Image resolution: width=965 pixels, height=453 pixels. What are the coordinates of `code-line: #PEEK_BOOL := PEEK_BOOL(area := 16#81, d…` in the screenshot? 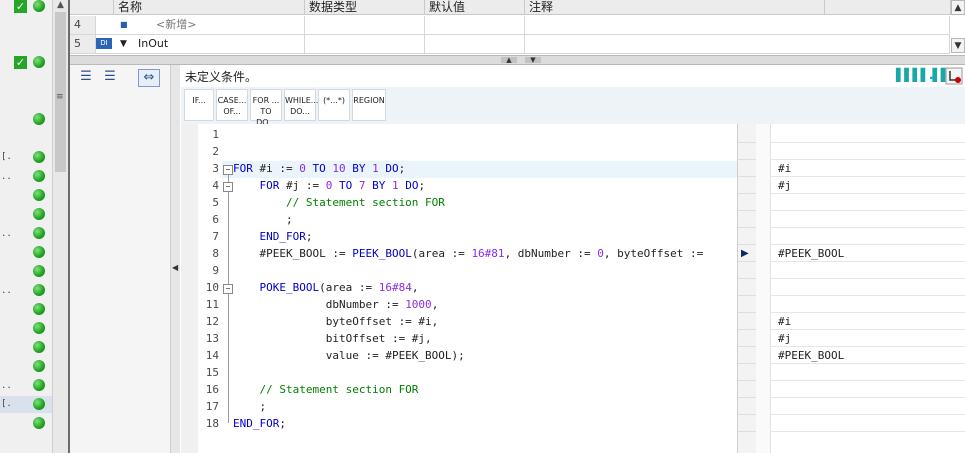 It's located at (468, 253).